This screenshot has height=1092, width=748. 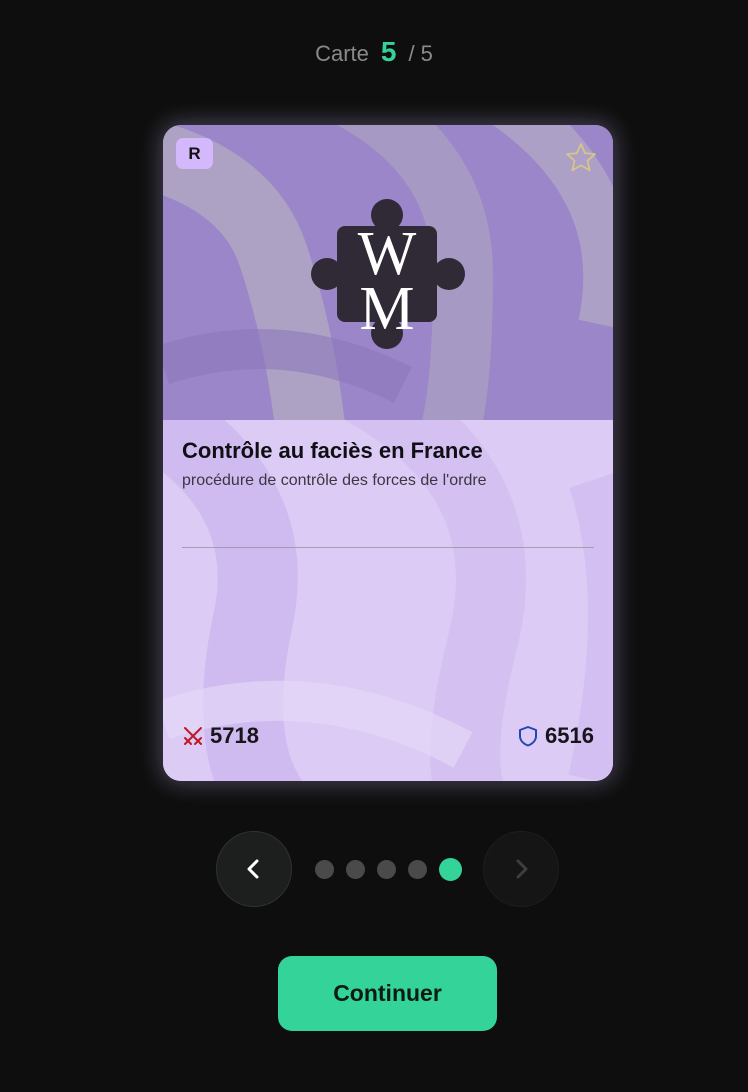 I want to click on card-navigation, so click(x=374, y=869).